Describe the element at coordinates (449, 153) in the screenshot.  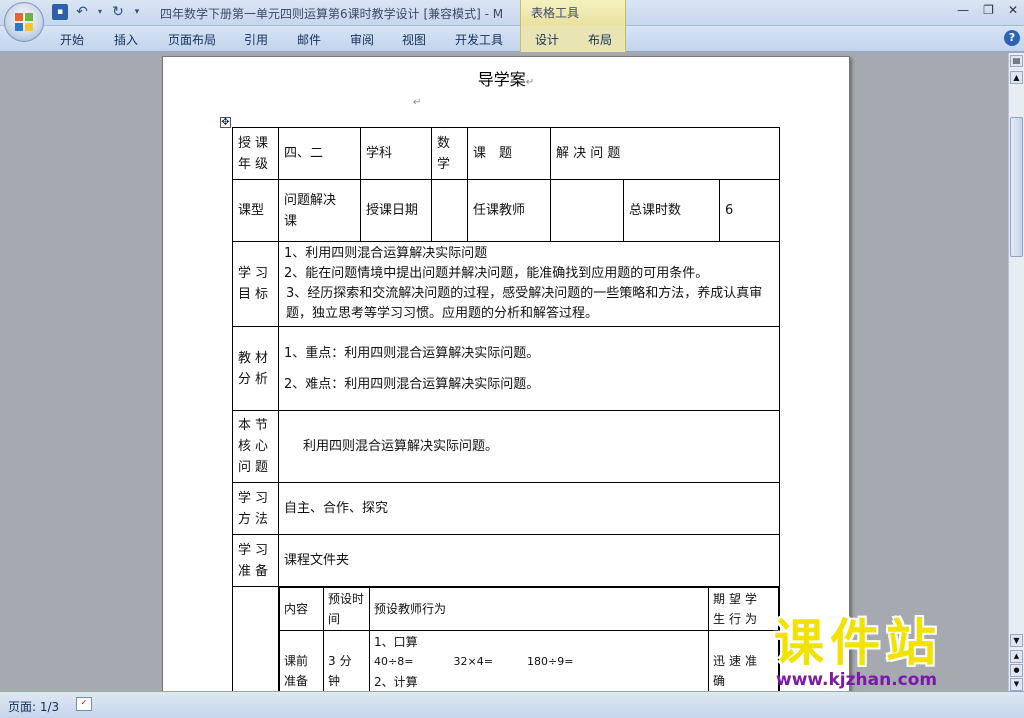
I see `subject-value: 数学` at that location.